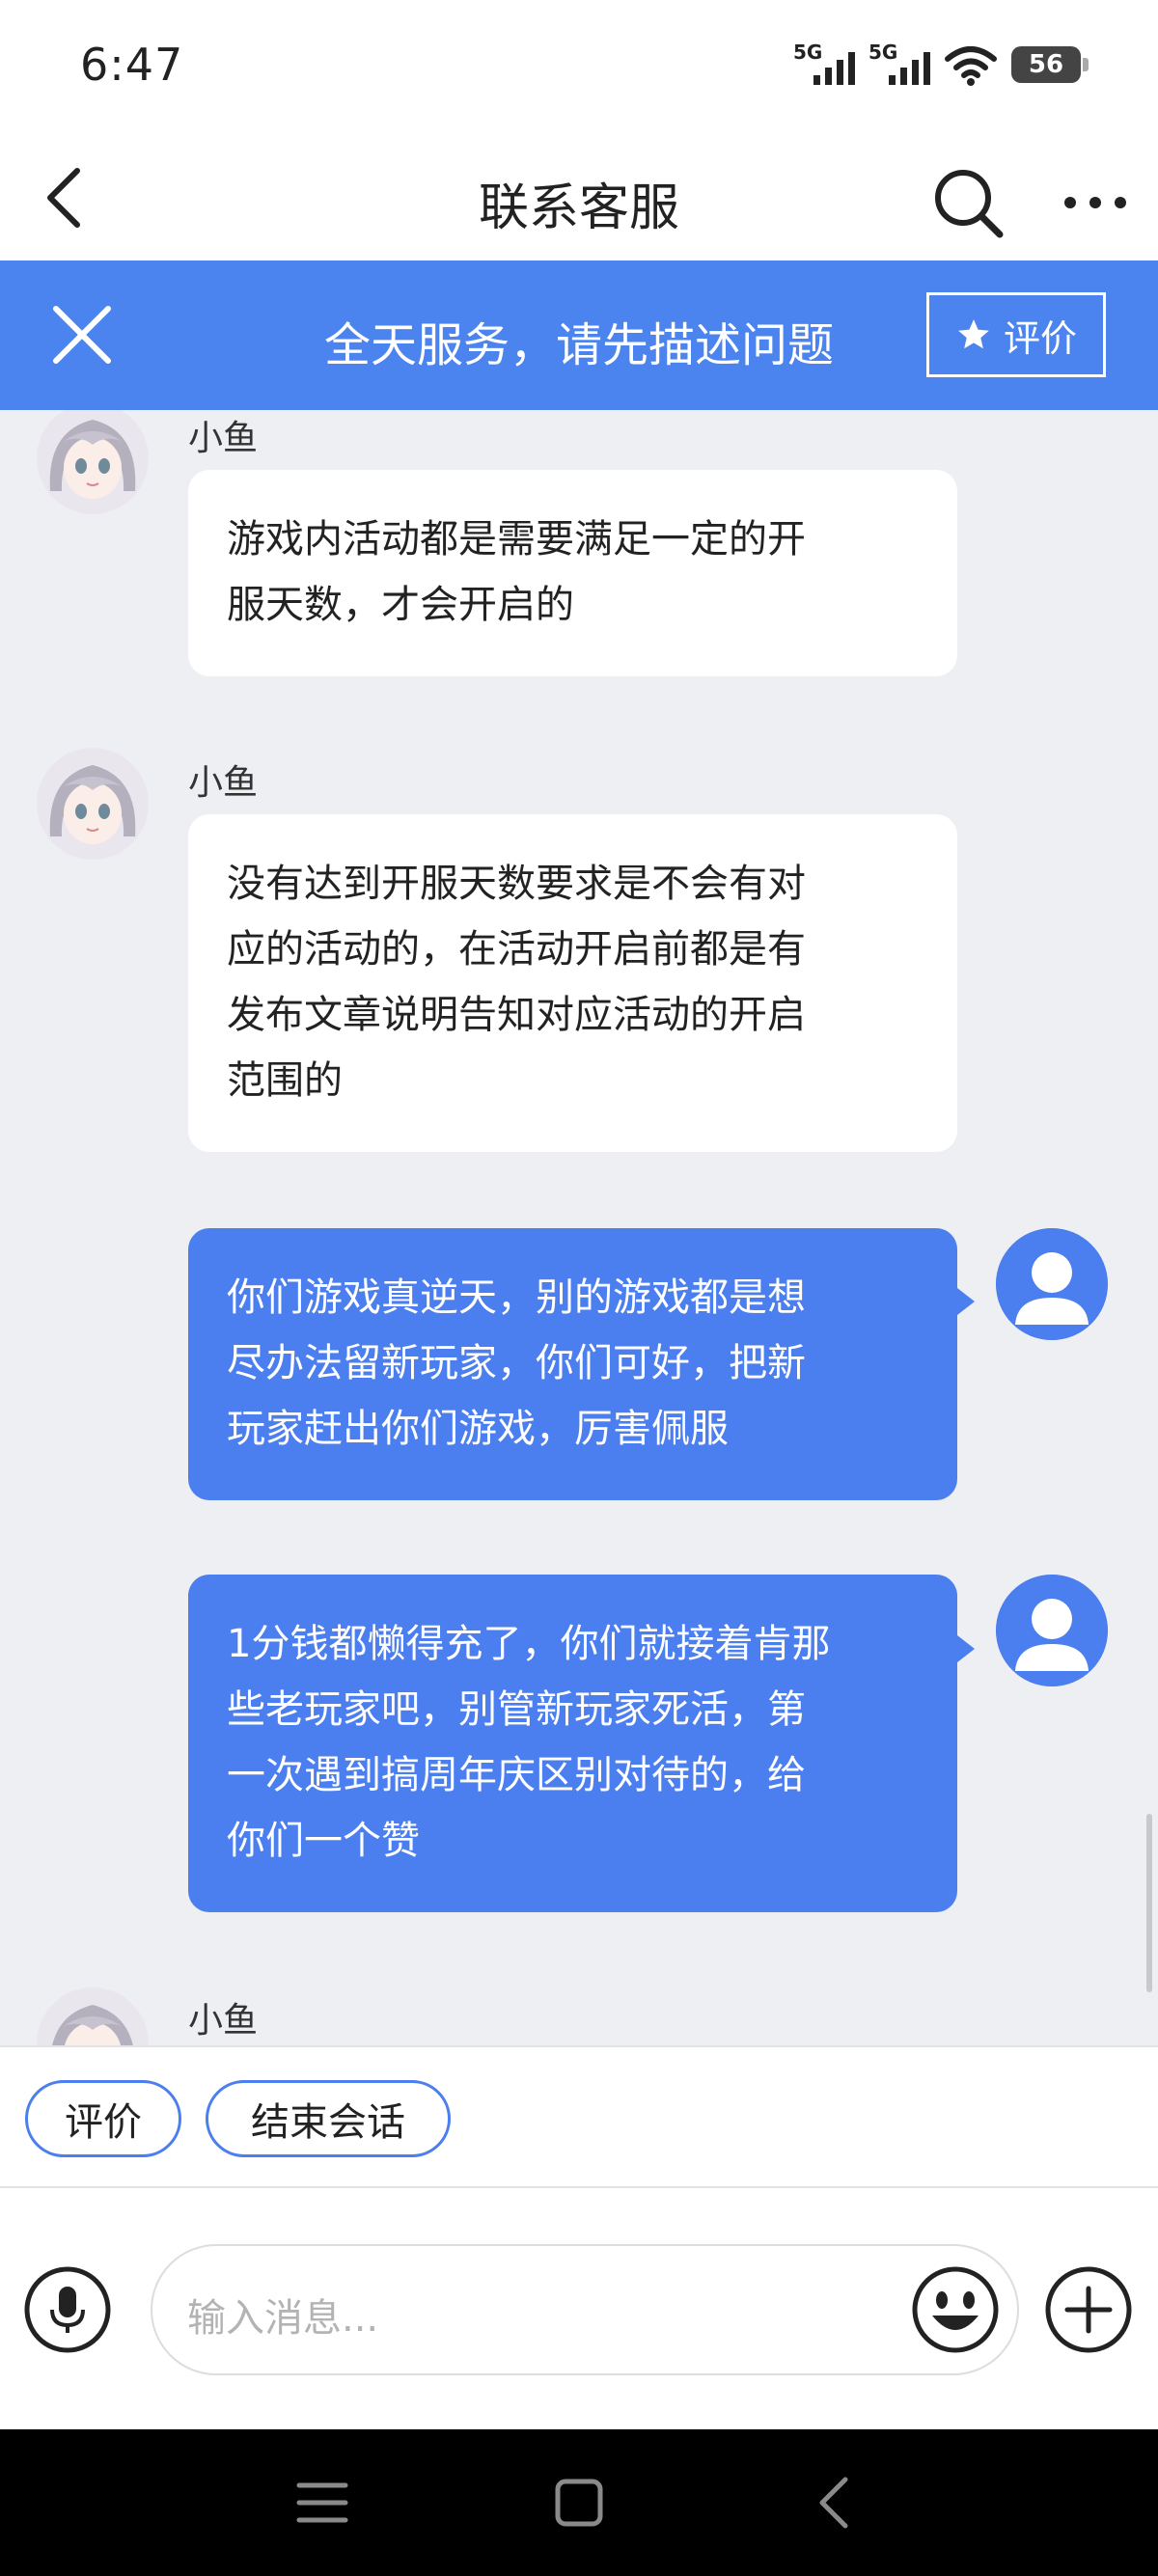  I want to click on status-time: 6:47, so click(132, 65).